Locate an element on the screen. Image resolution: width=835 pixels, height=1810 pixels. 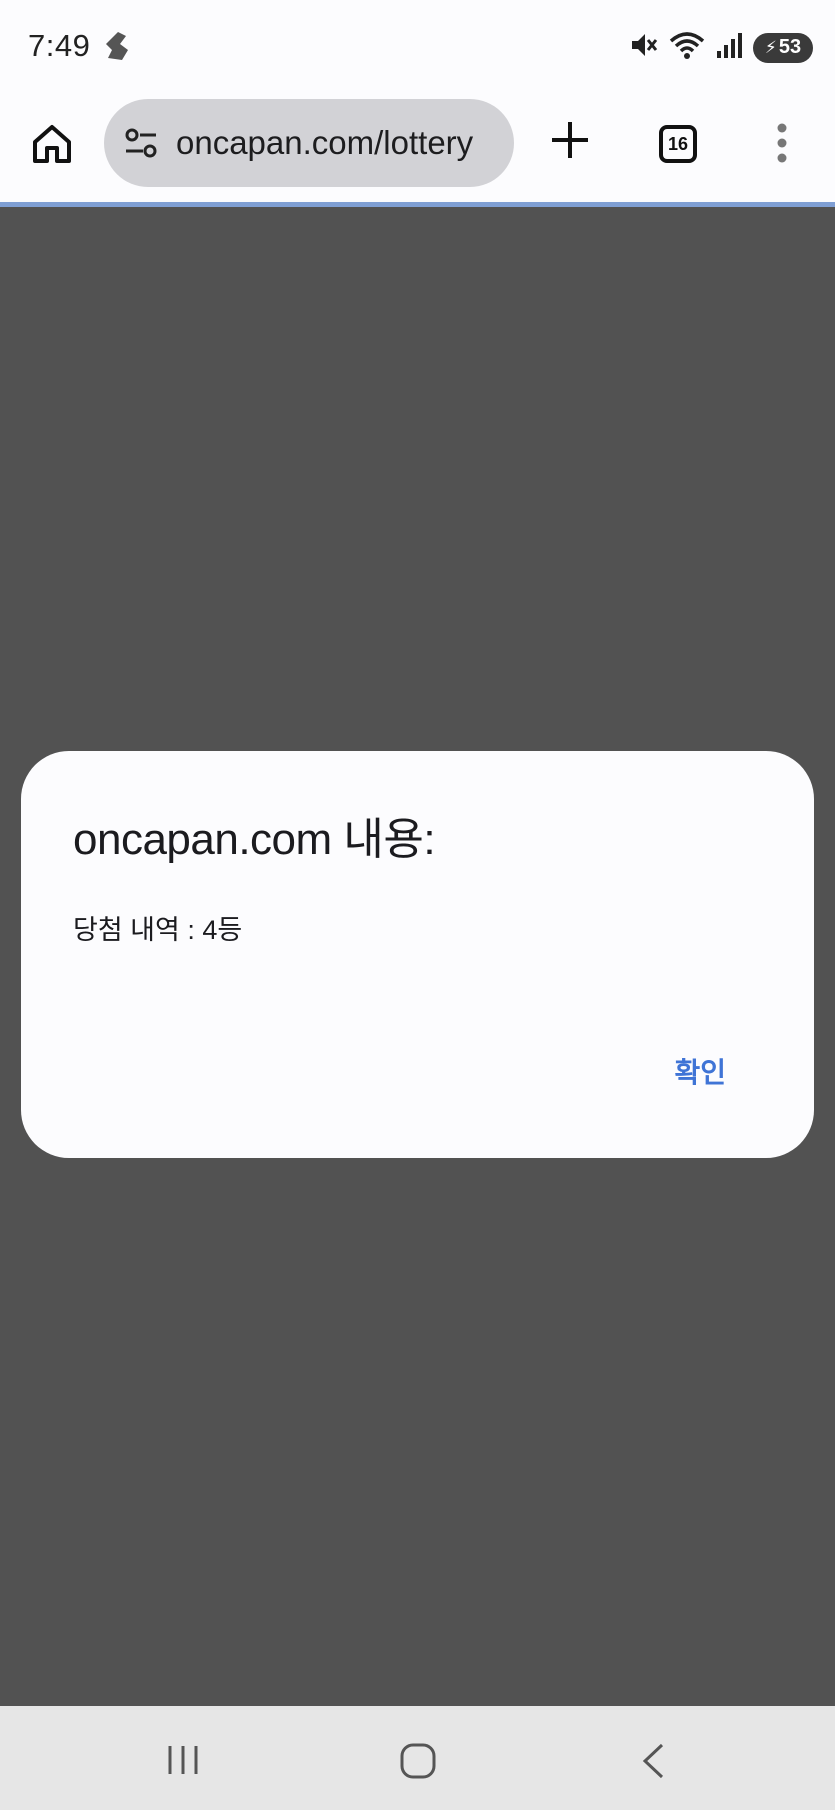
url-bar: oncapan.com/lottery is located at coordinates (309, 143).